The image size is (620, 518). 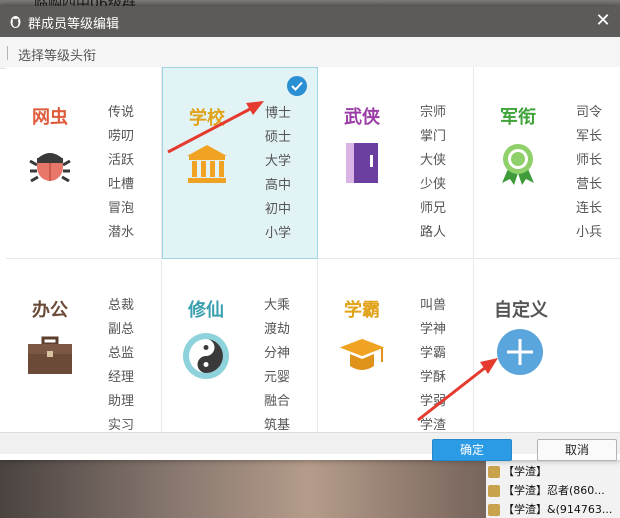 What do you see at coordinates (433, 112) in the screenshot?
I see `level-item: 宗师` at bounding box center [433, 112].